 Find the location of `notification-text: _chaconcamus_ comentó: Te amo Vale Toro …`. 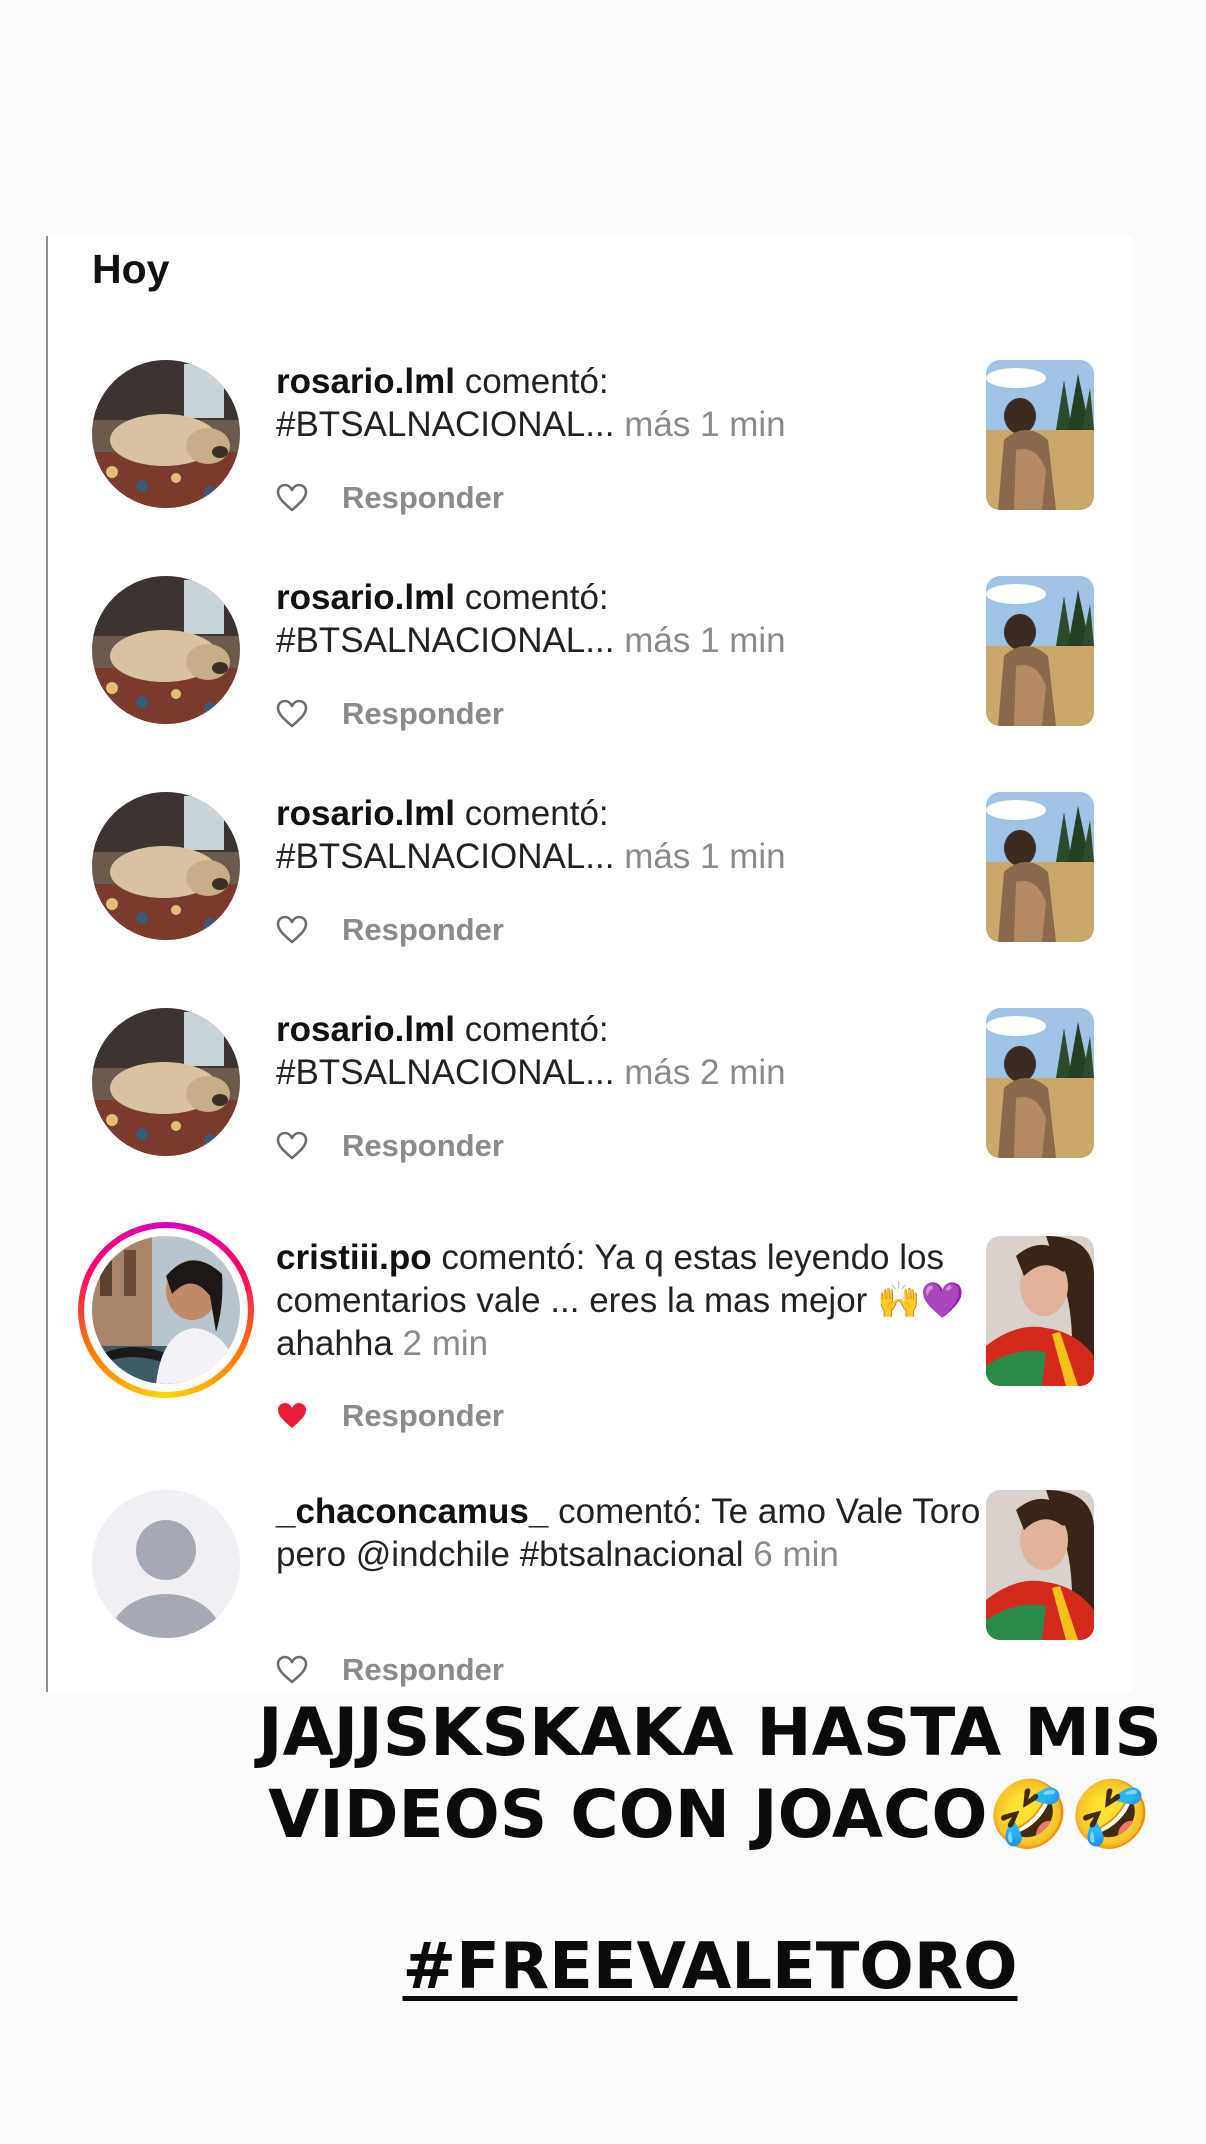

notification-text: _chaconcamus_ comentó: Te amo Vale Toro … is located at coordinates (636, 1533).